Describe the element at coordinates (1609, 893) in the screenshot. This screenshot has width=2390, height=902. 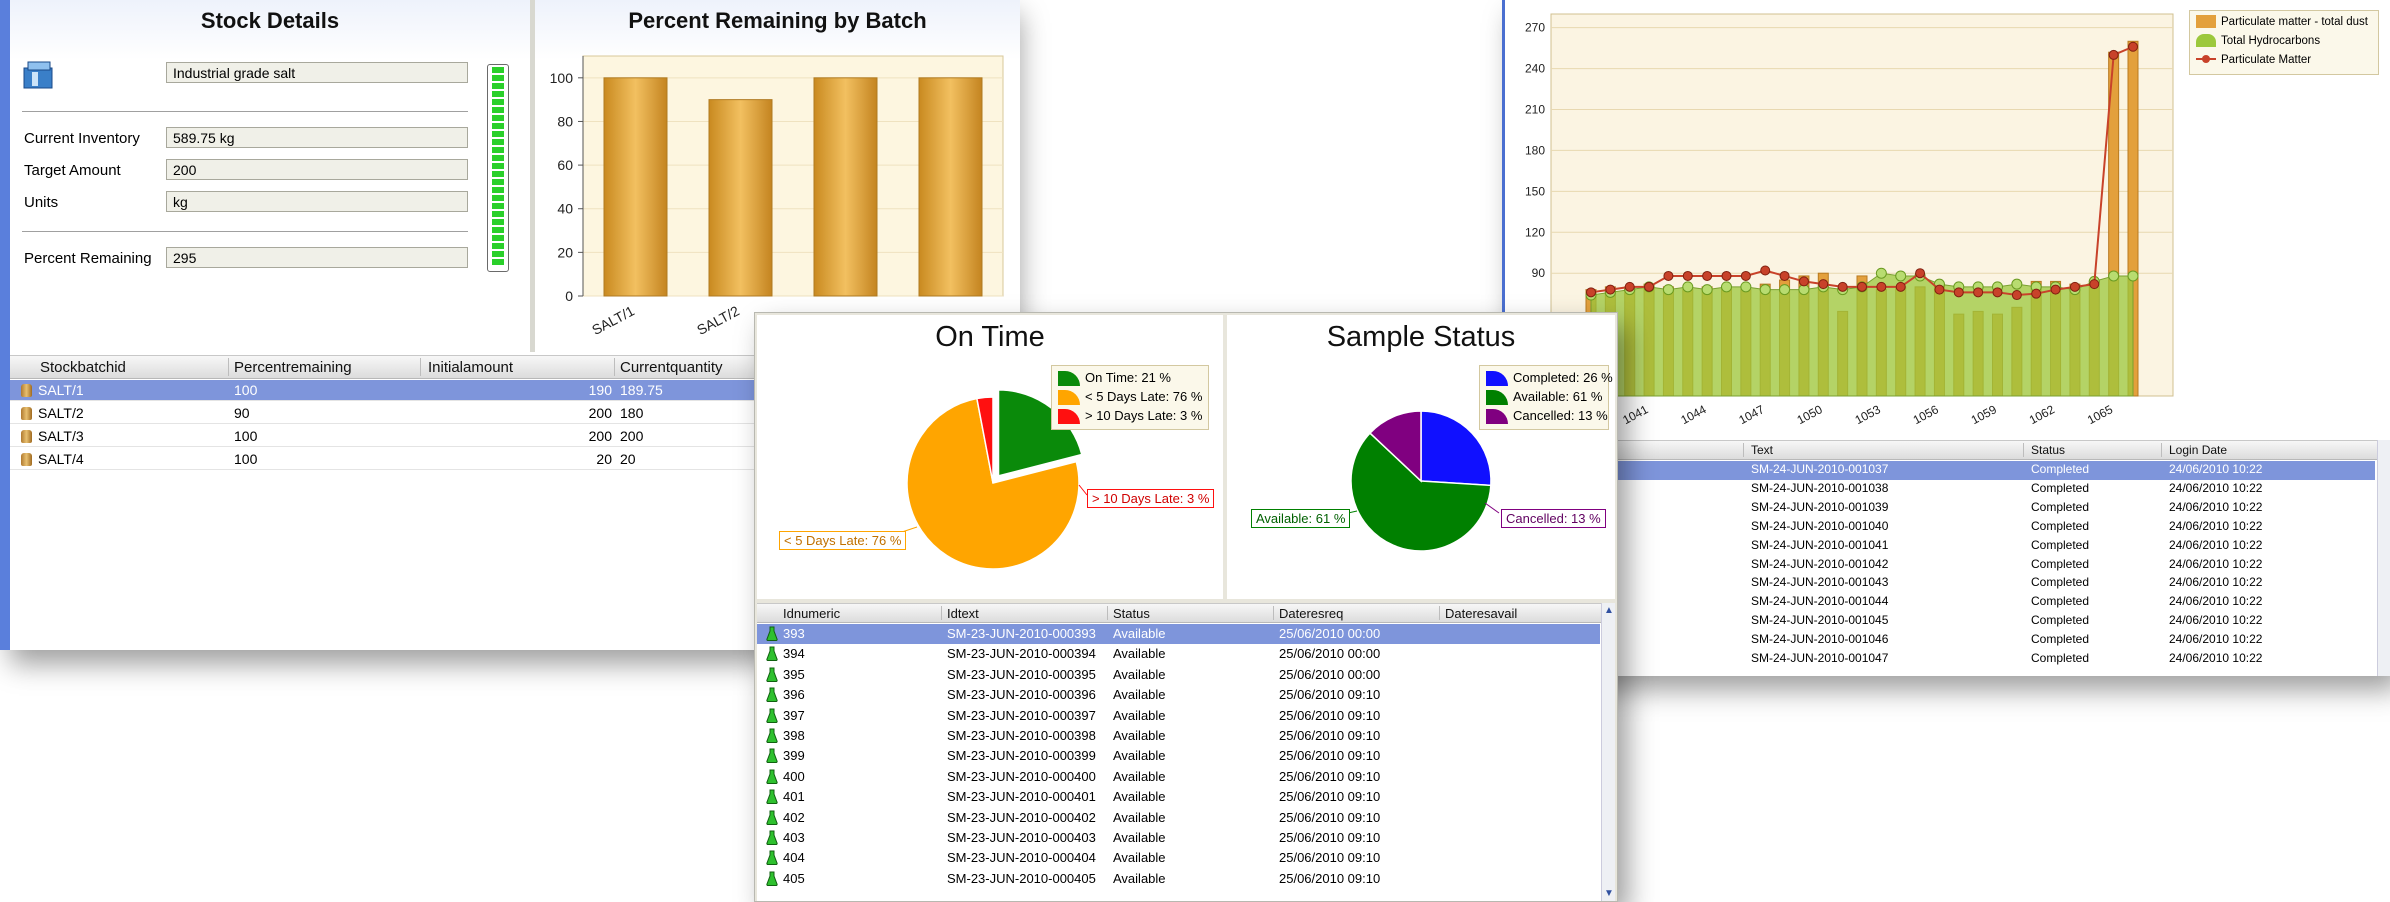
I see `scroll-down-icon: ▼` at that location.